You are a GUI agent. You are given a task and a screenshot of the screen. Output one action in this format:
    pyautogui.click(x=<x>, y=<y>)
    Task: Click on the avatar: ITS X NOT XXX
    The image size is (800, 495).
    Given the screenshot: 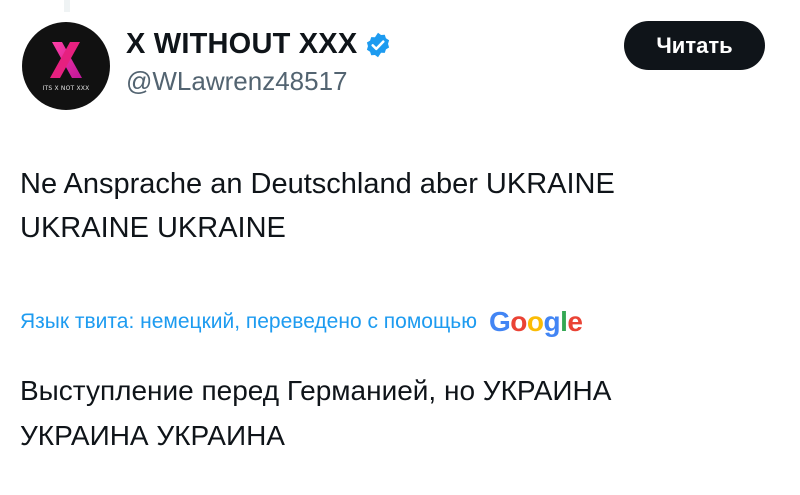 What is the action you would take?
    pyautogui.click(x=66, y=66)
    